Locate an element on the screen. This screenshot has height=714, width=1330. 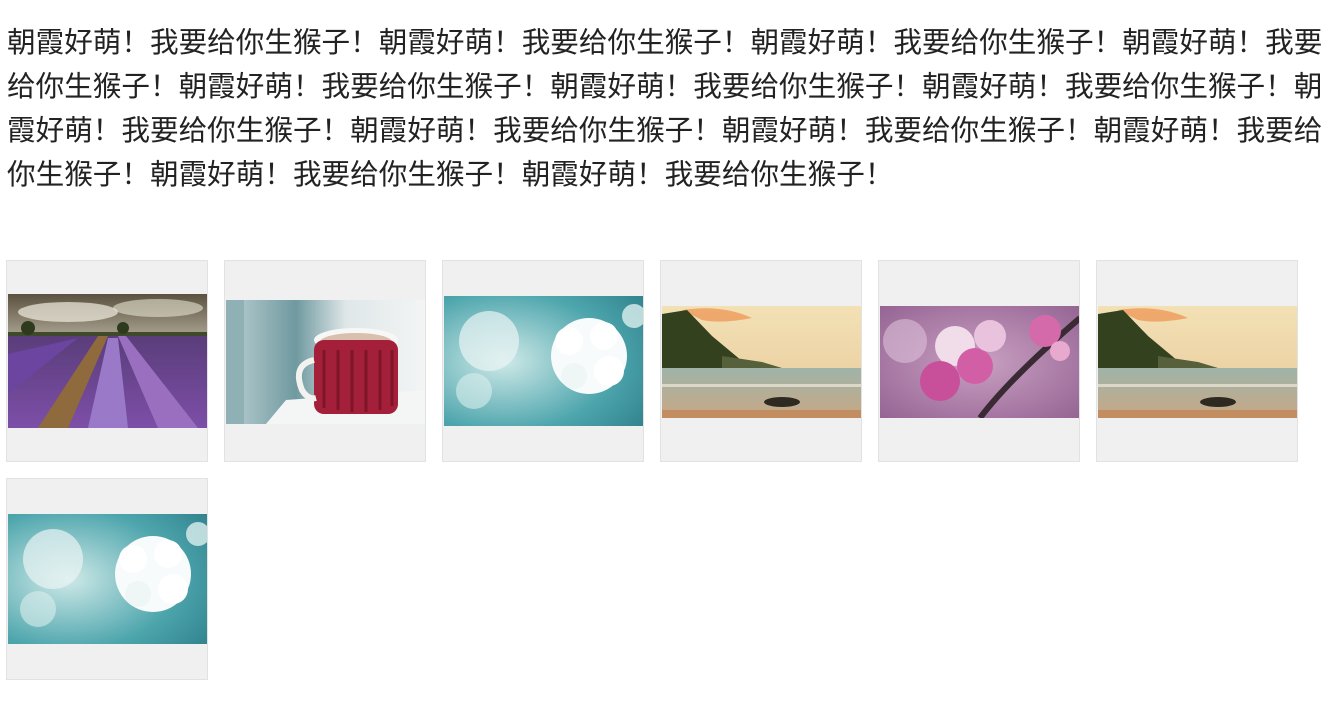
thumbnail-white-blossom is located at coordinates (543, 361).